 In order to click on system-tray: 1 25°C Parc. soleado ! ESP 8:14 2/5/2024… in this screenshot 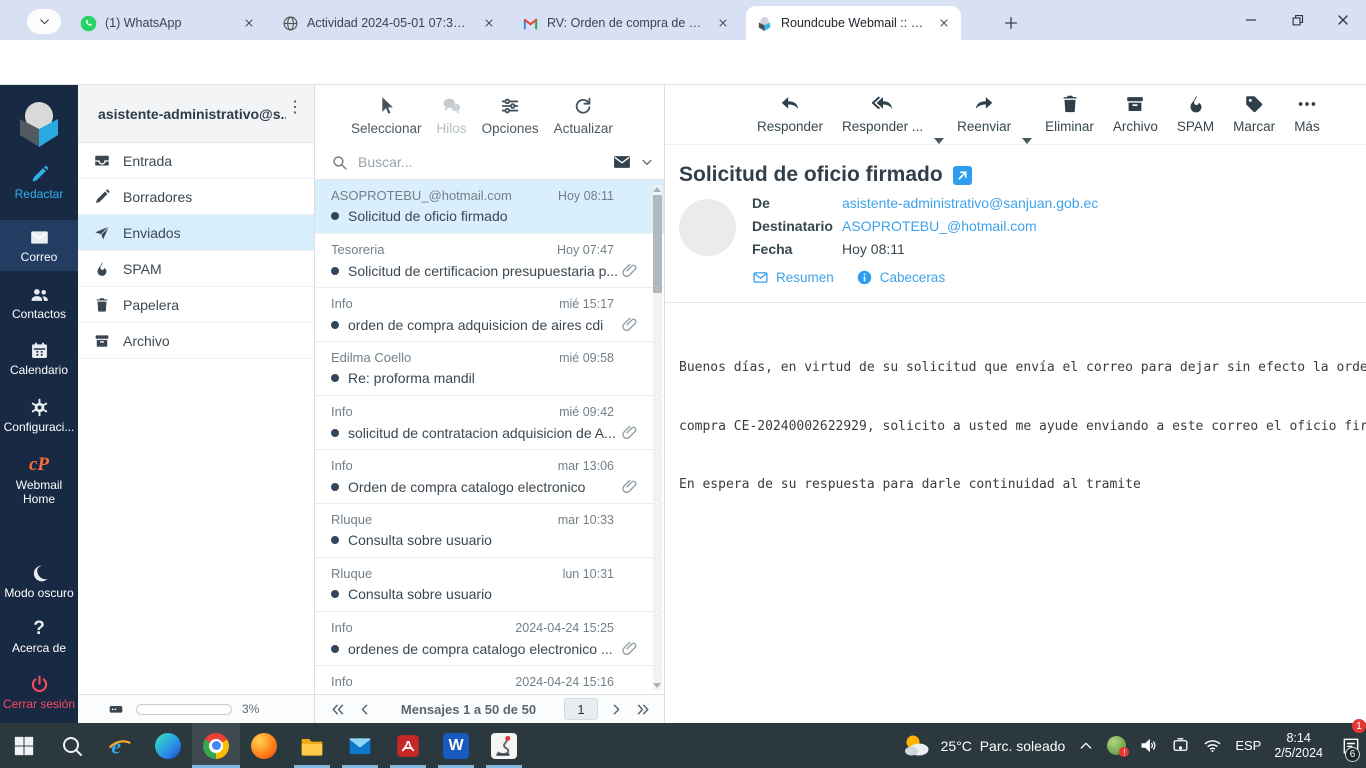, I will do `click(1134, 743)`.